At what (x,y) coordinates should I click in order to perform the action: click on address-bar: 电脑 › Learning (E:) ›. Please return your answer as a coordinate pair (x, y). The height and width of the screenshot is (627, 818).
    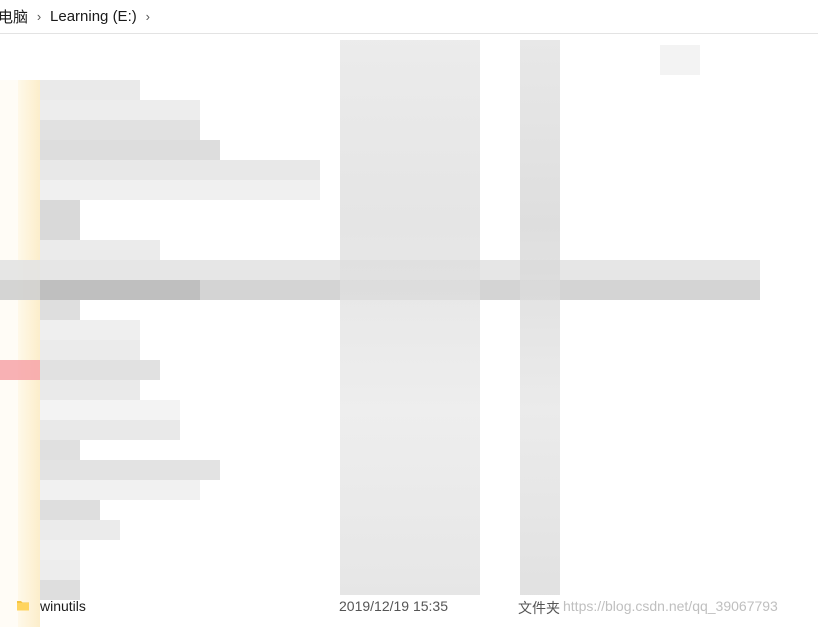
    Looking at the image, I should click on (409, 17).